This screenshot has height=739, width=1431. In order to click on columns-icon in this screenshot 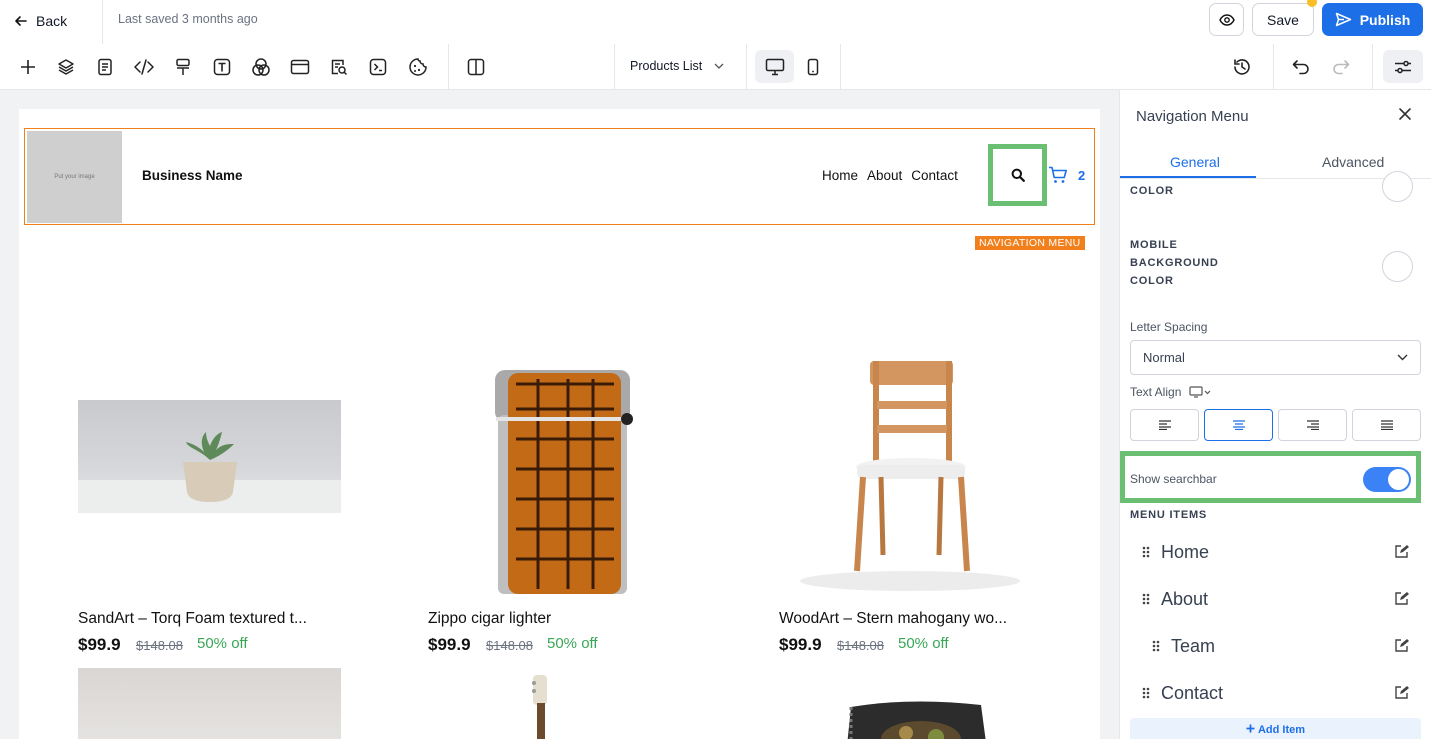, I will do `click(476, 67)`.